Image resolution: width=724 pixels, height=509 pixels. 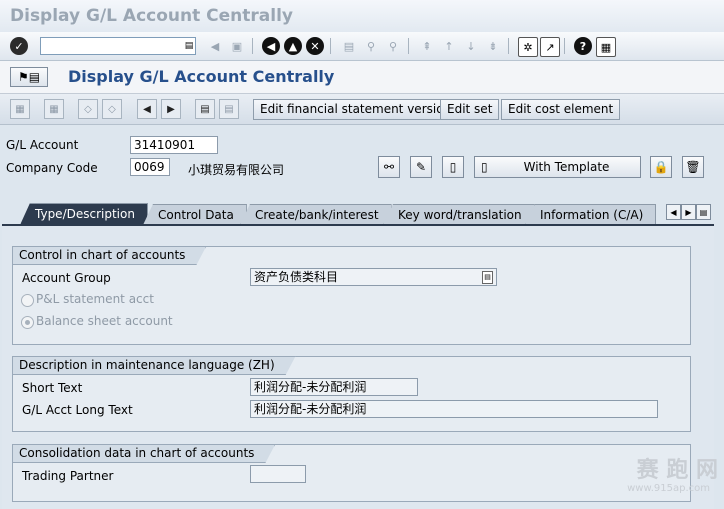 What do you see at coordinates (561, 109) in the screenshot?
I see `edit-cost-element-button: Edit cost element` at bounding box center [561, 109].